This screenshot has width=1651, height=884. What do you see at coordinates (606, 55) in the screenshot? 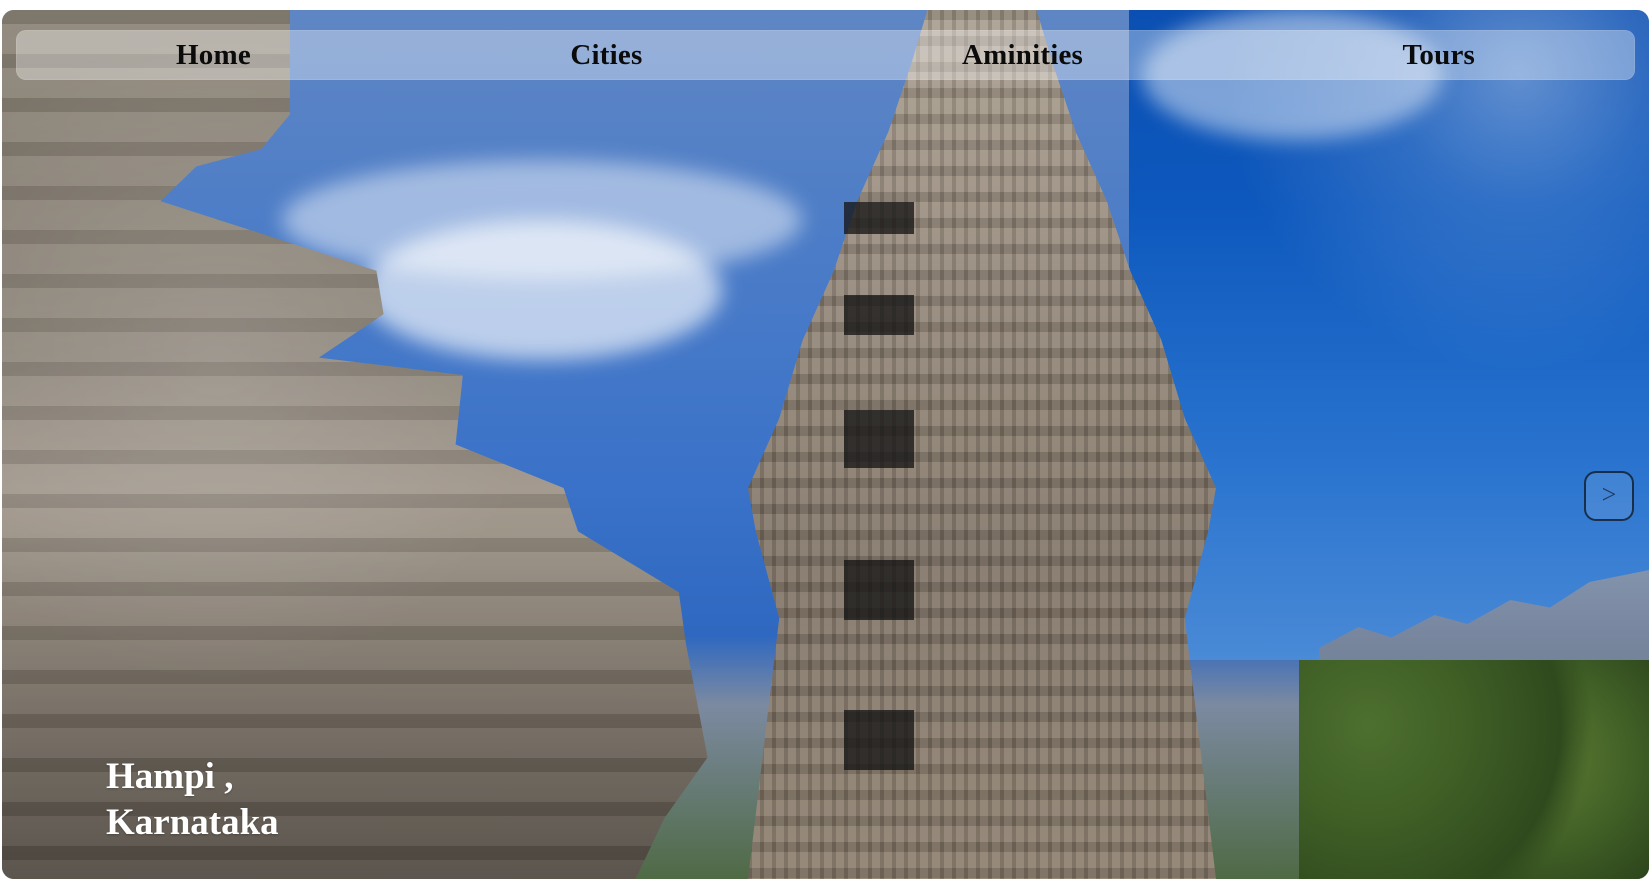
I see `nav-cities-link: Cities` at bounding box center [606, 55].